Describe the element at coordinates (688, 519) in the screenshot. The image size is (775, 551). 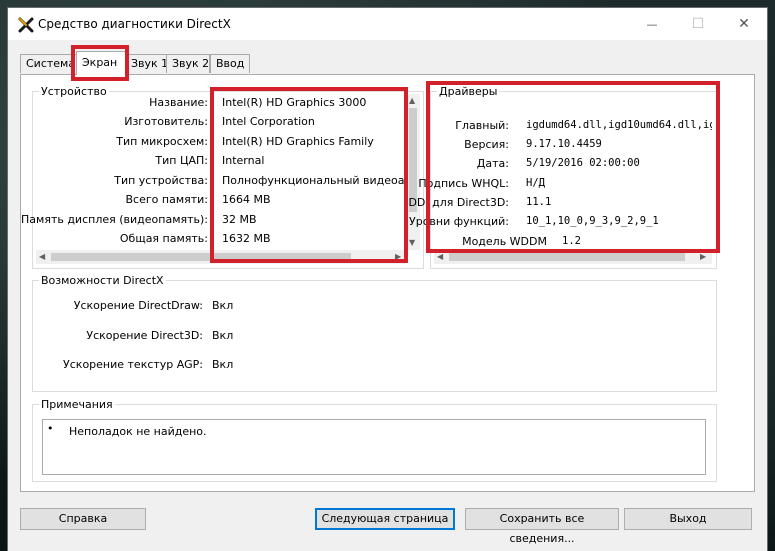
I see `exit-button: Выход` at that location.